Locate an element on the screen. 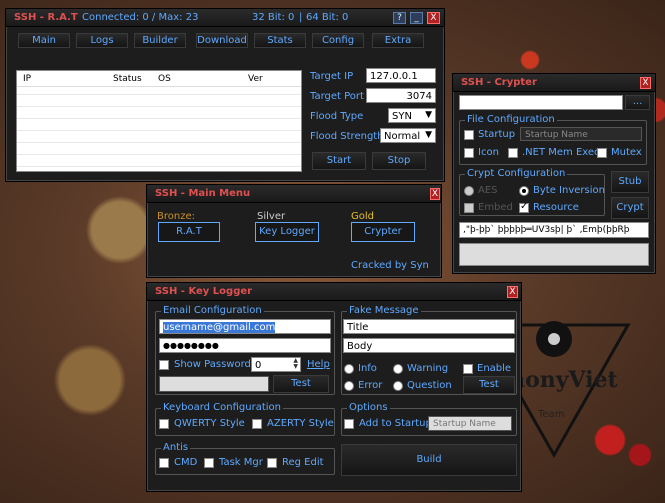 The height and width of the screenshot is (503, 665). test-email-input is located at coordinates (214, 384).